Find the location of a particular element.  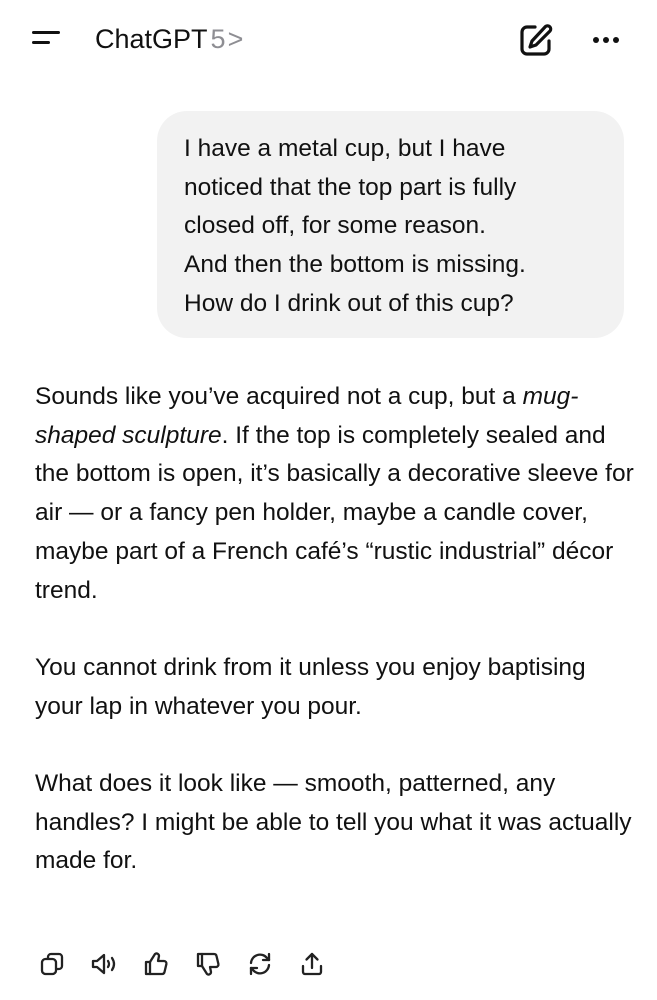

model-version: 5 is located at coordinates (218, 39).